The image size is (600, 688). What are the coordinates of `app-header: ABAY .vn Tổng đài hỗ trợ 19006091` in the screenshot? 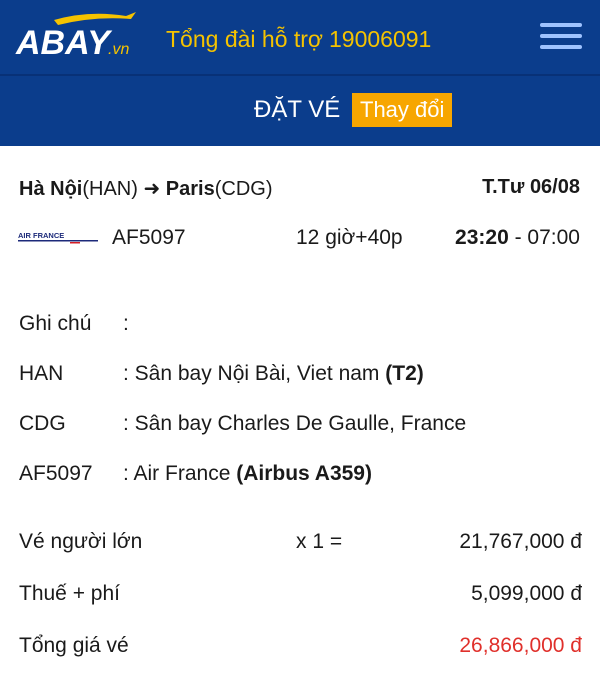 It's located at (300, 37).